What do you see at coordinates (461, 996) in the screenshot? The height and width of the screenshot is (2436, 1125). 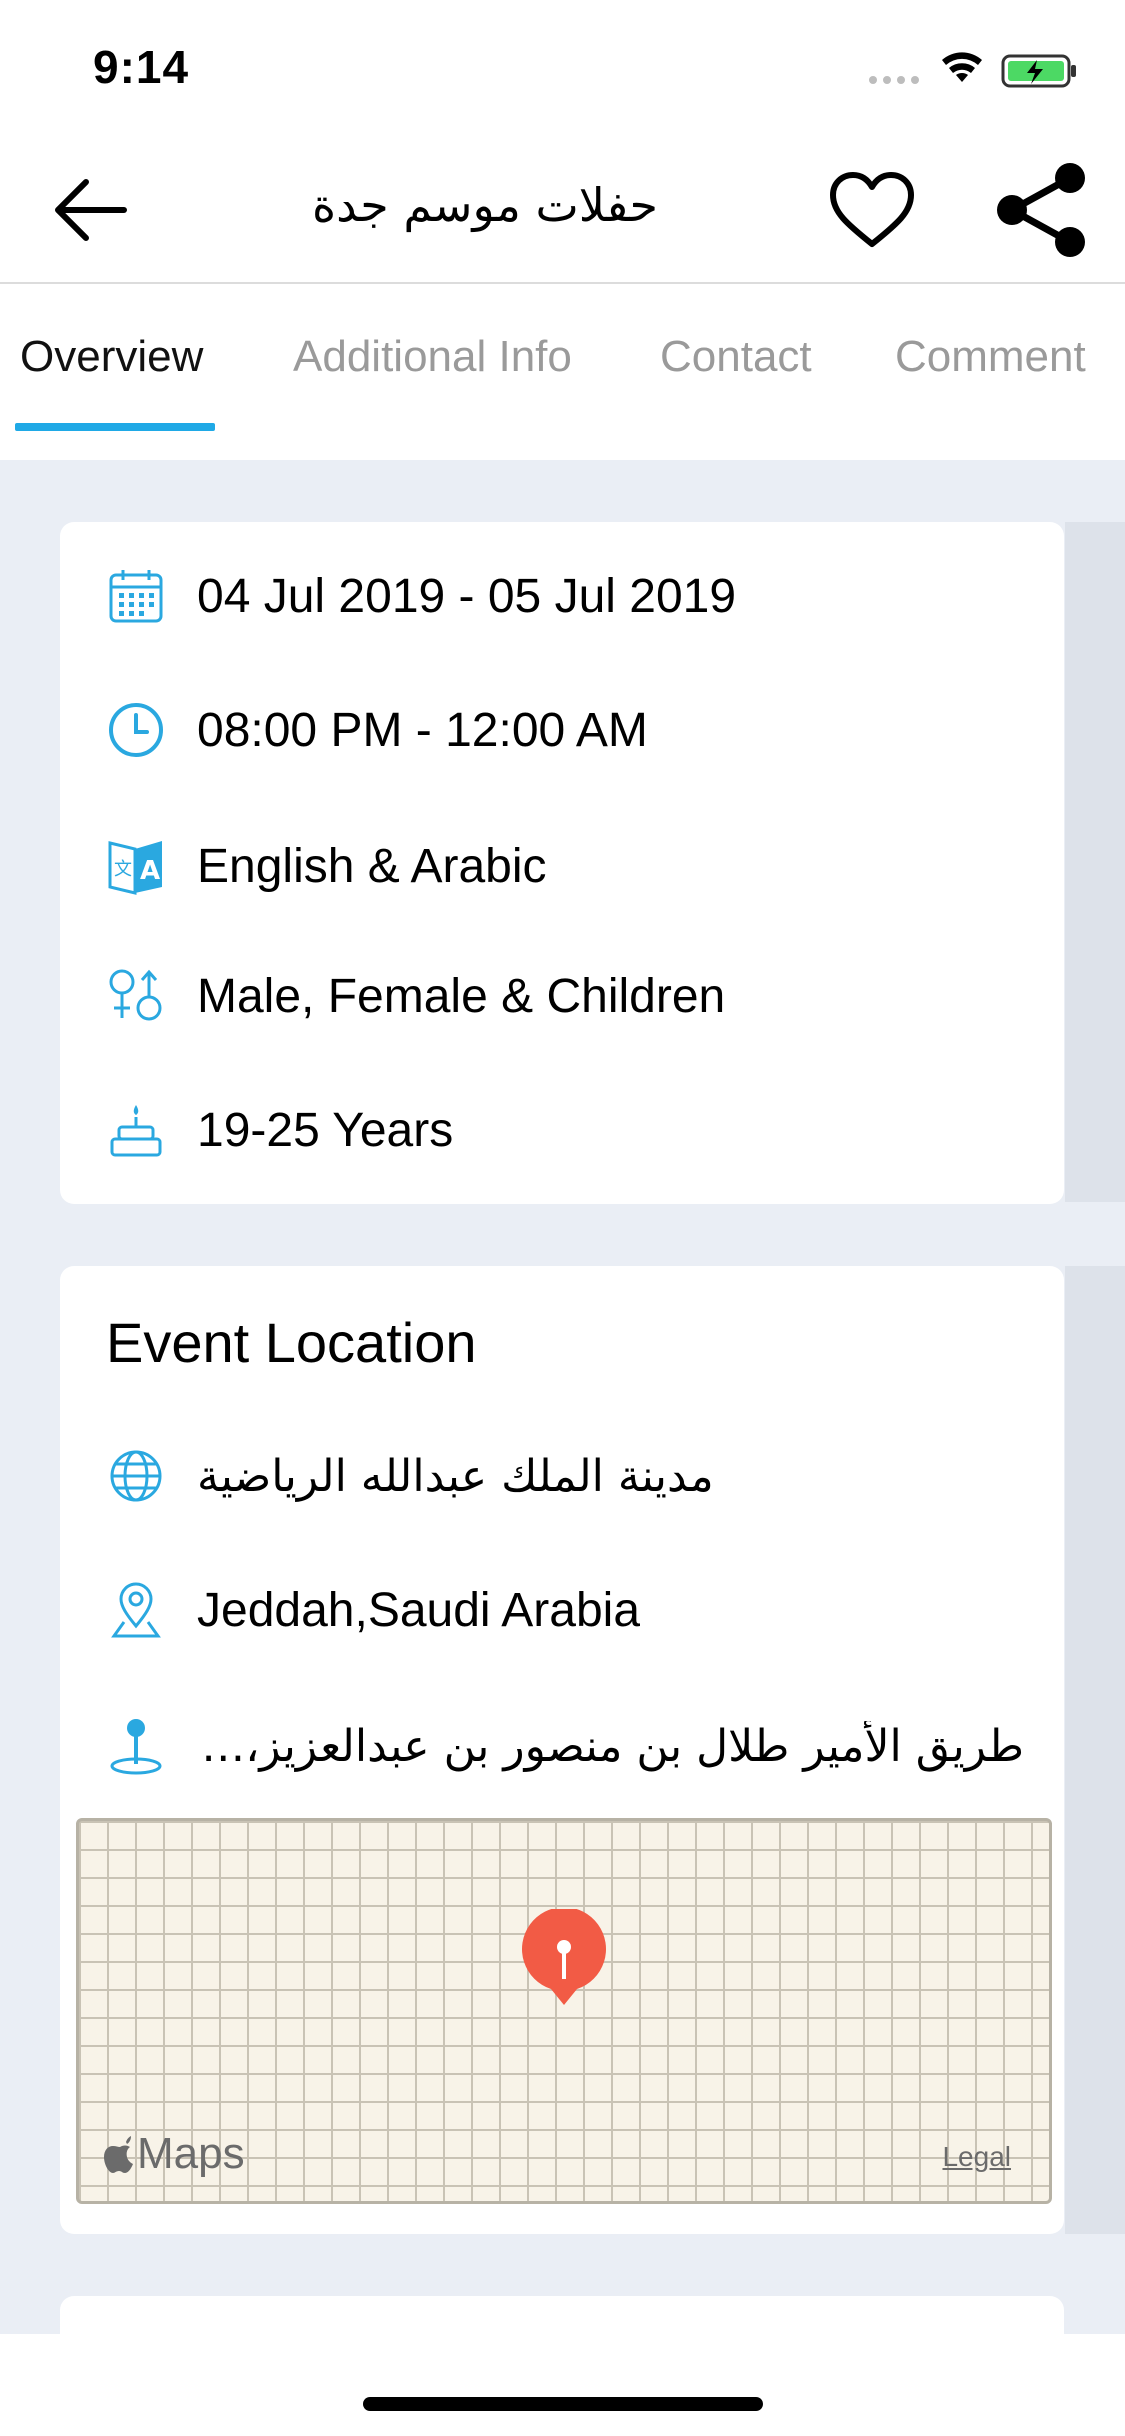 I see `audience: Male, Female & Children` at bounding box center [461, 996].